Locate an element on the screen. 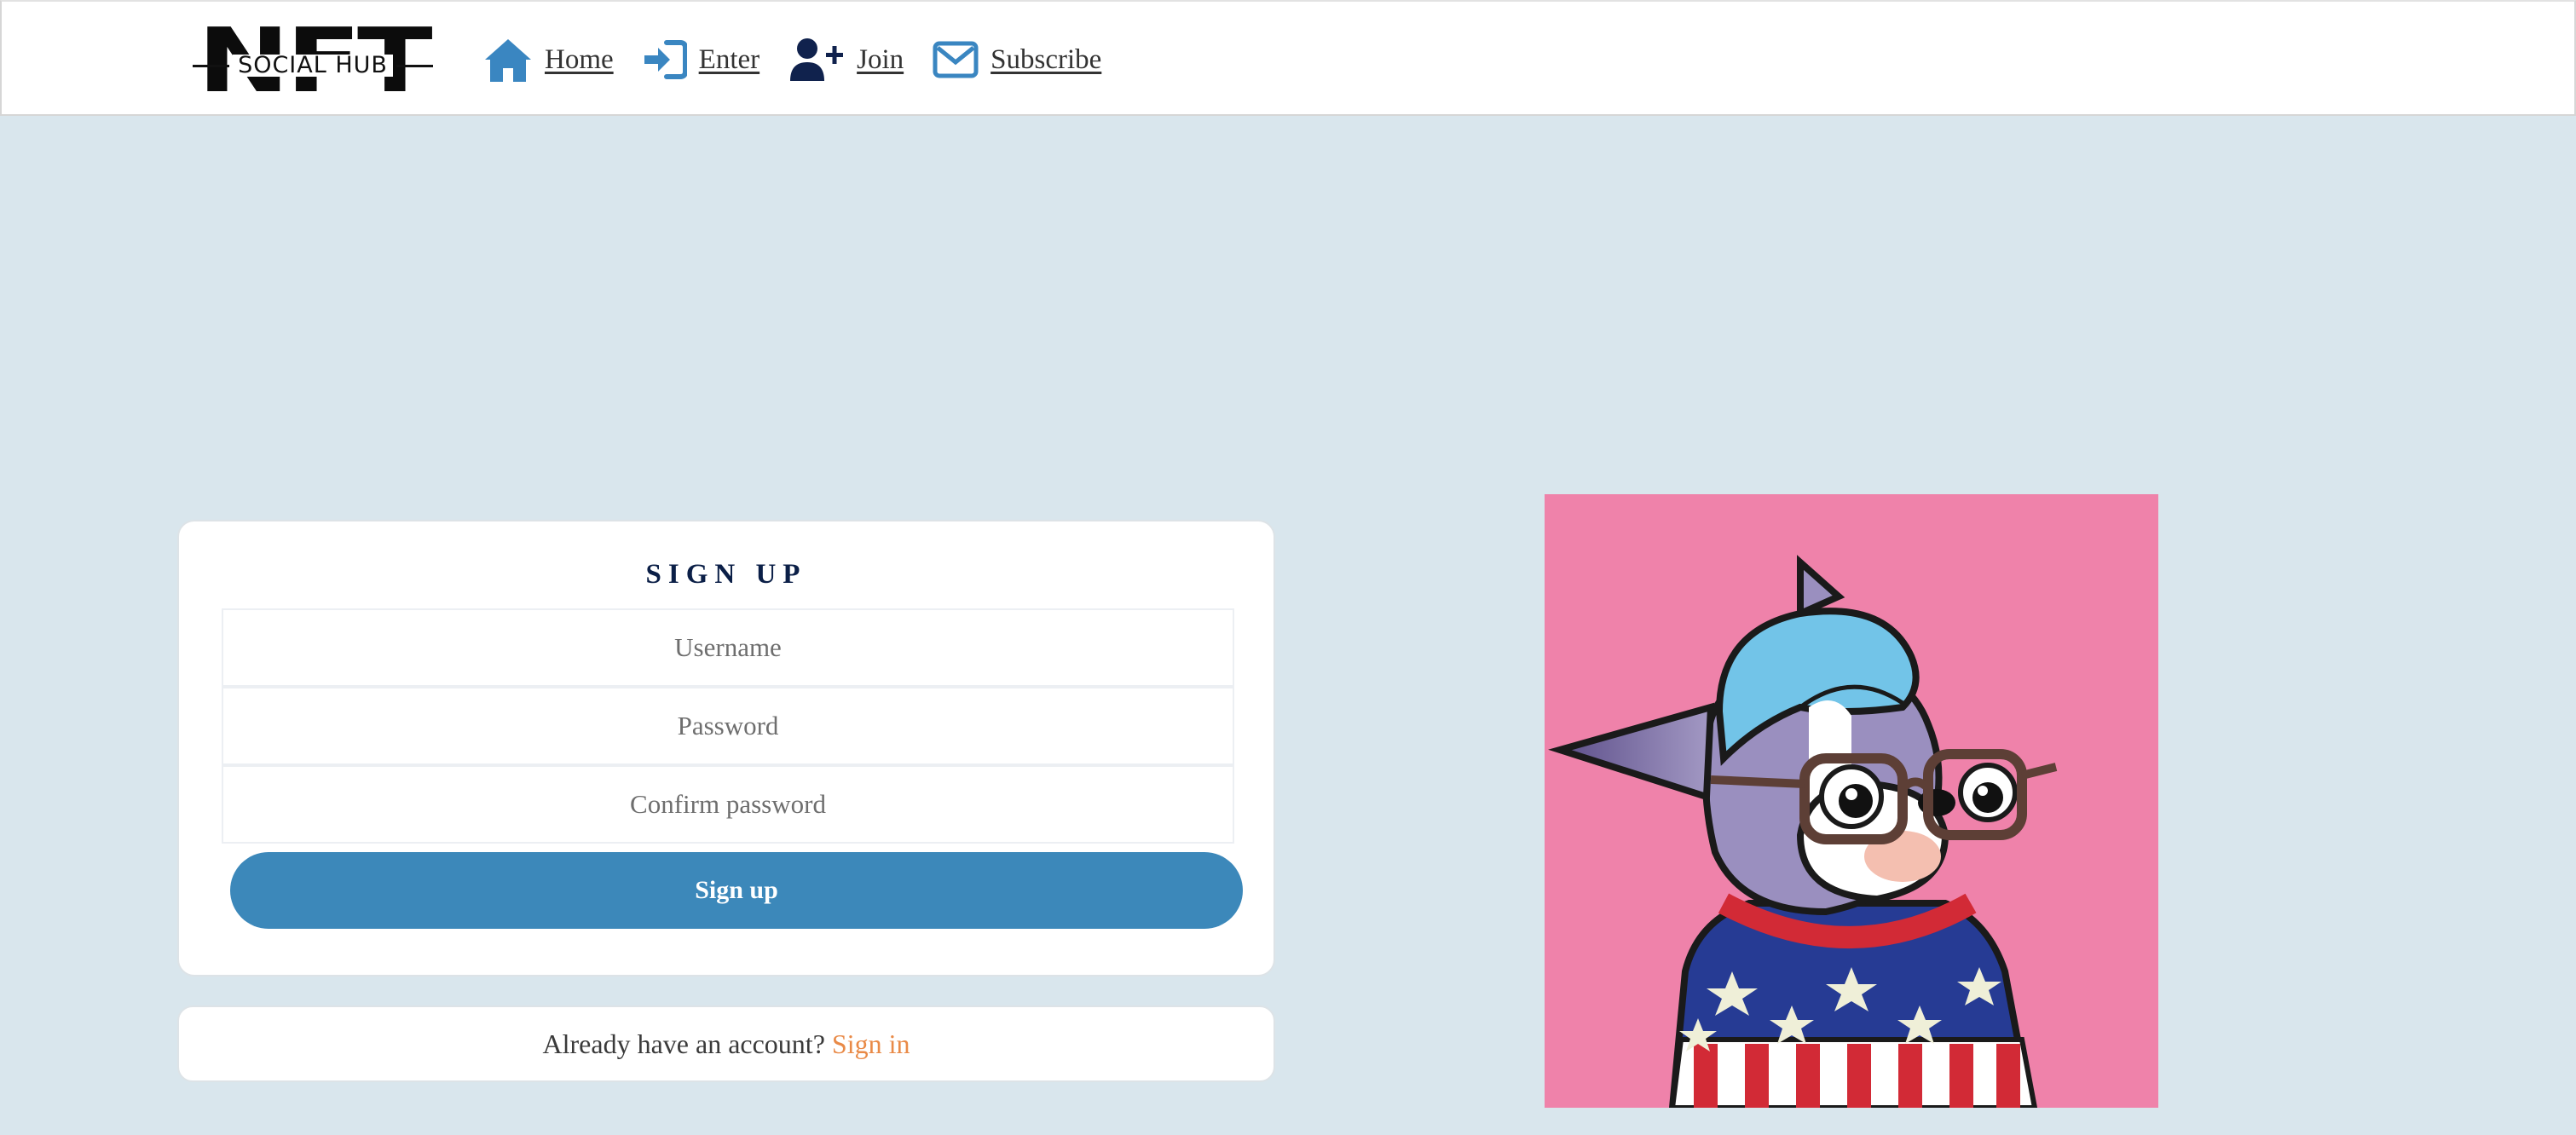 The height and width of the screenshot is (1135, 2576). logo-subtitle-band: SOCIAL HUB is located at coordinates (312, 65).